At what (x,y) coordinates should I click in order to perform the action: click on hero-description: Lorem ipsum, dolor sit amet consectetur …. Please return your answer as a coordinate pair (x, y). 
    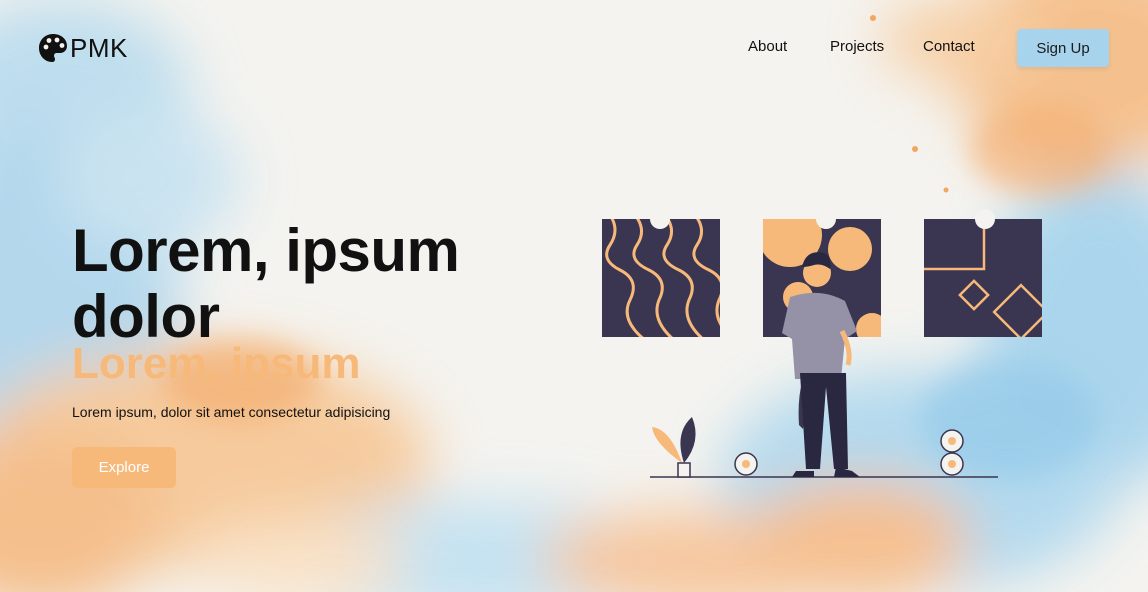
    Looking at the image, I should click on (231, 412).